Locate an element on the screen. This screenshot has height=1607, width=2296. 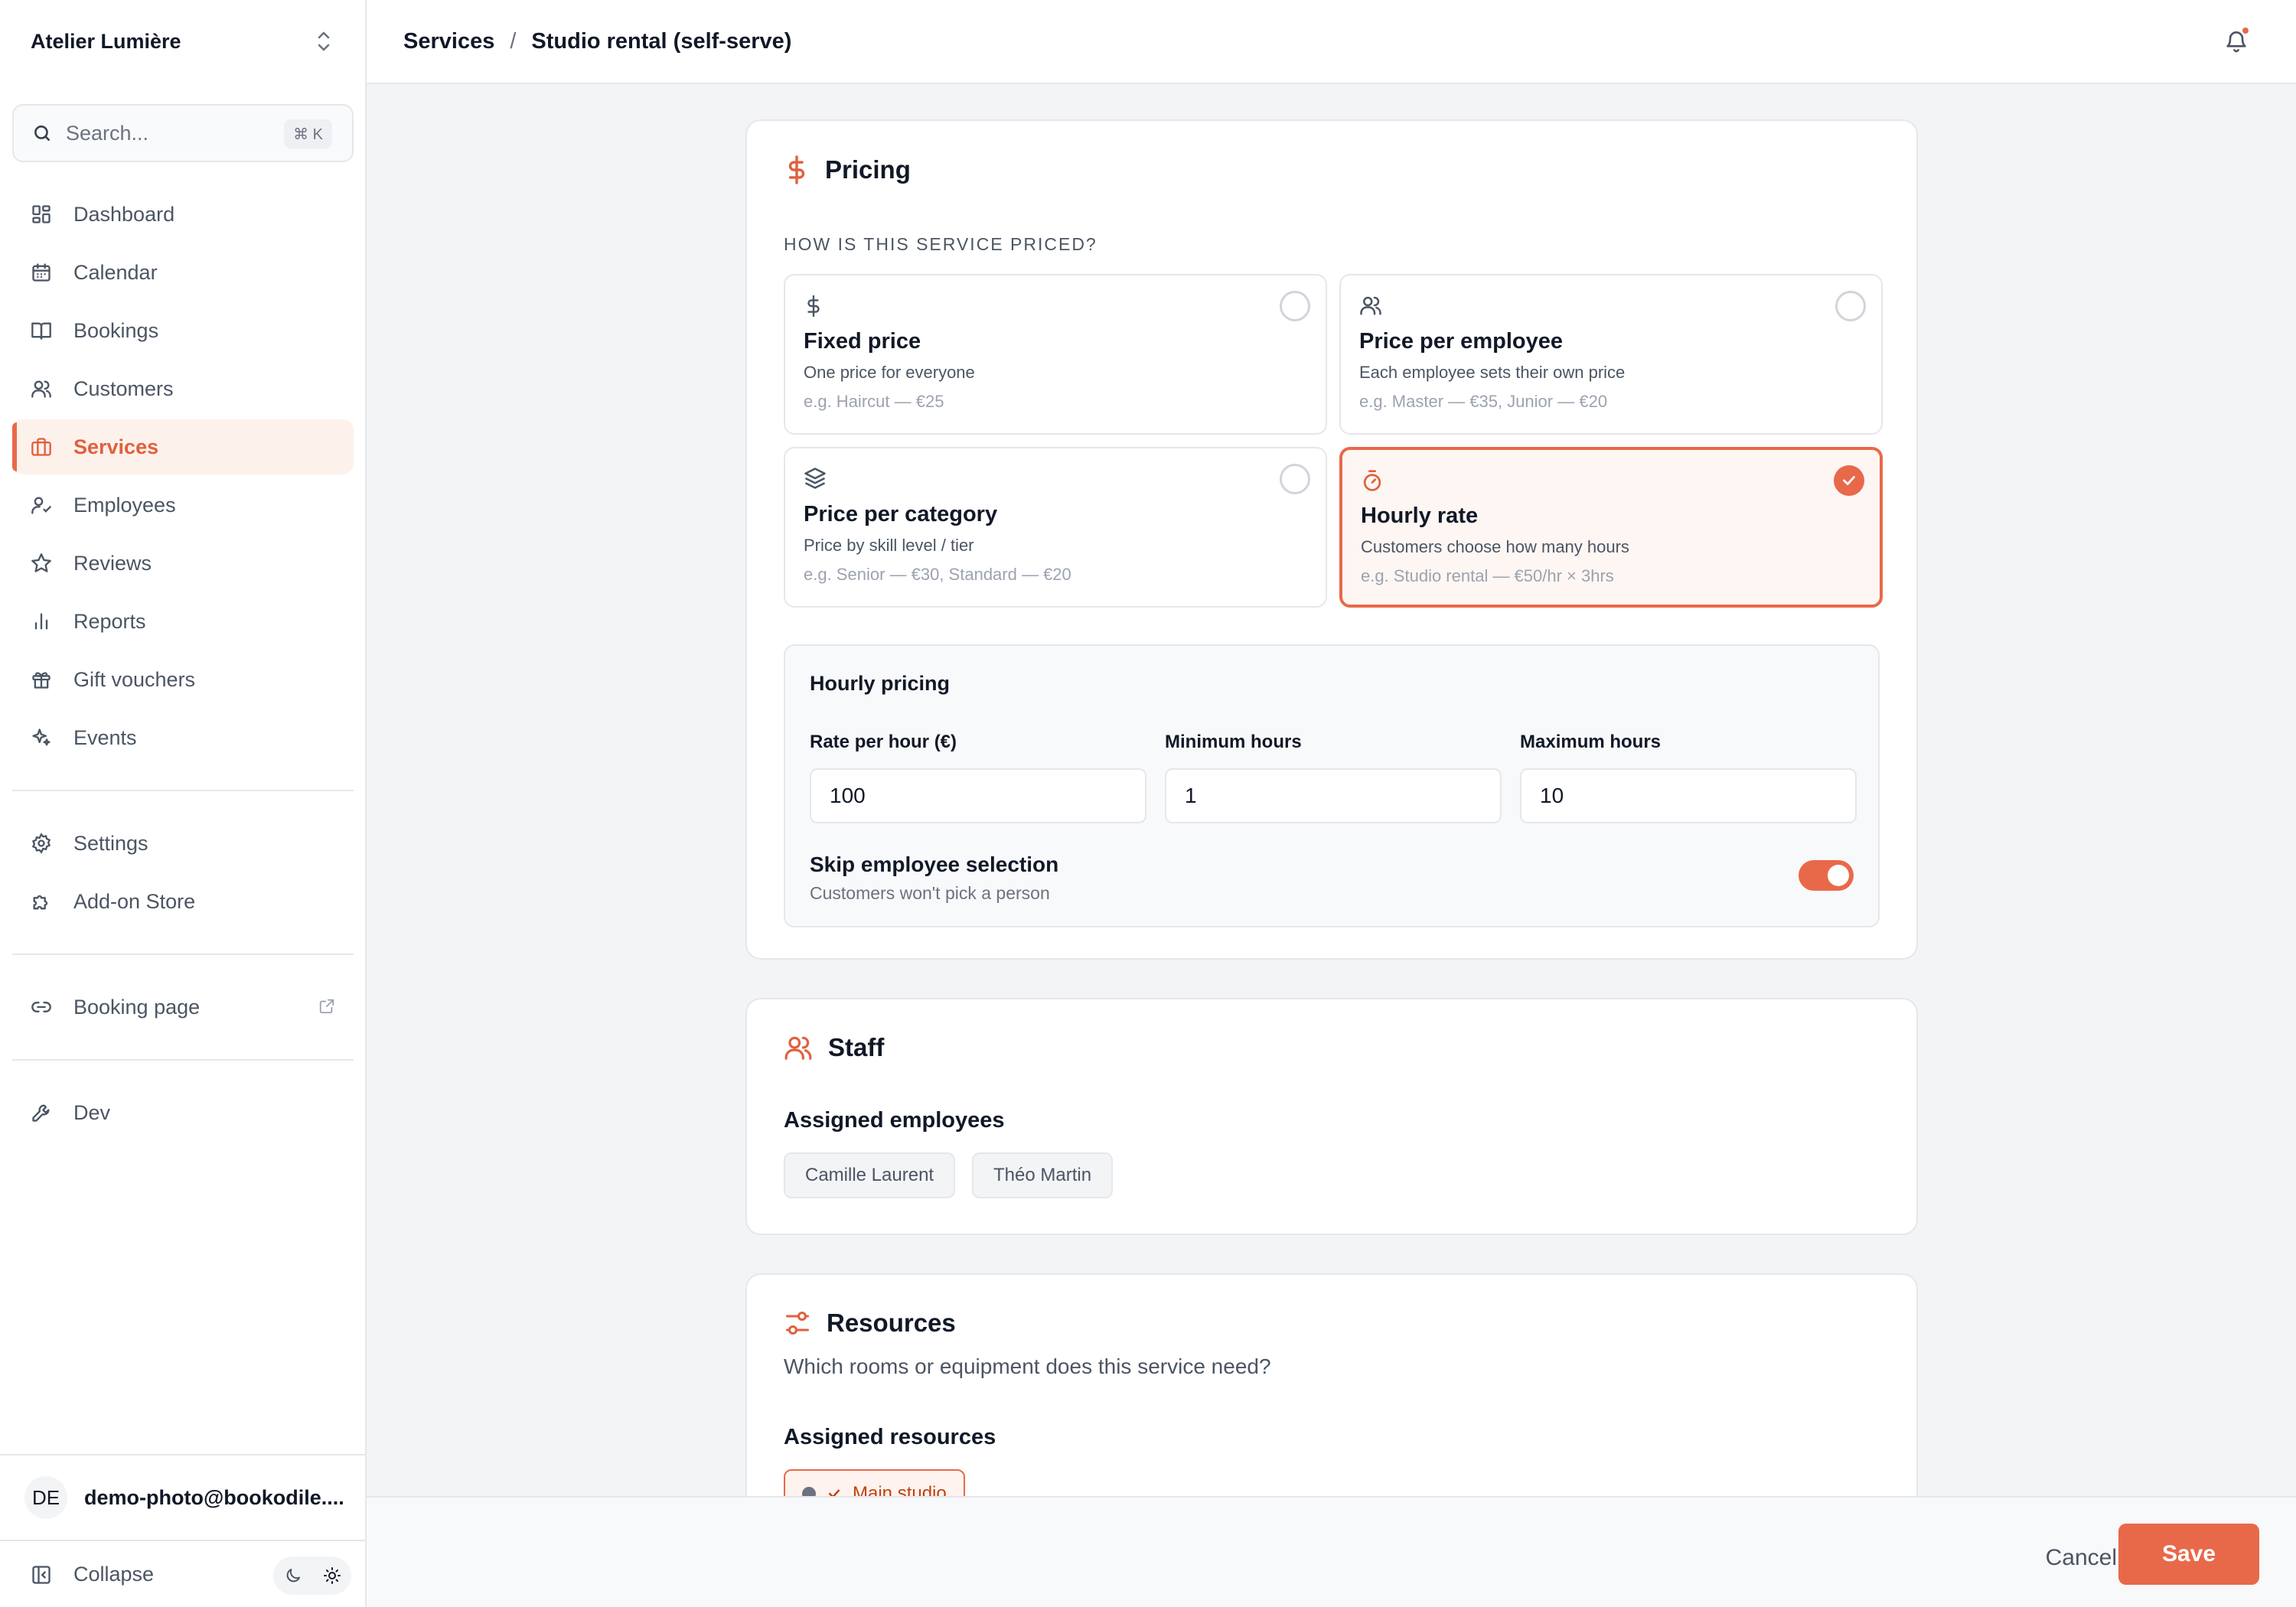
breadcrumb-parent: Services is located at coordinates (448, 41).